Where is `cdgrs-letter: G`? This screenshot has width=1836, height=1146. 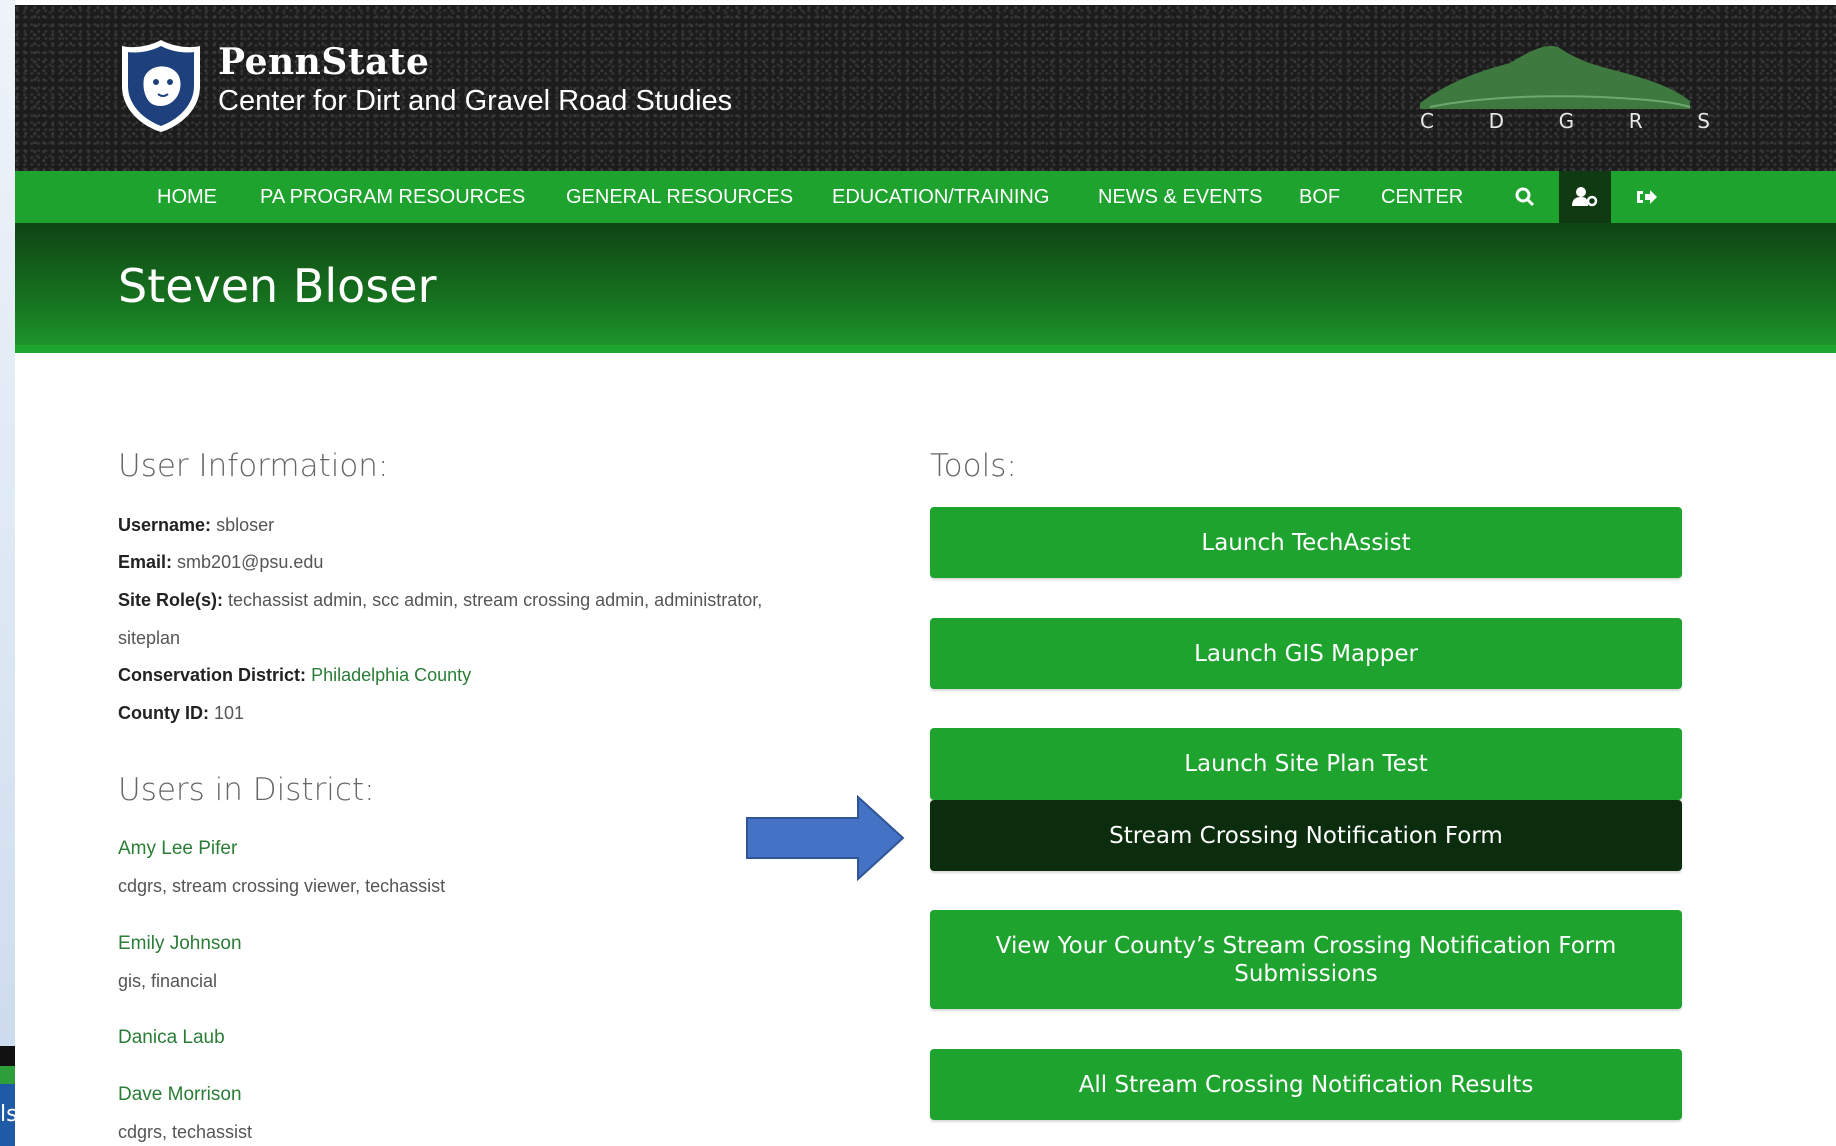 cdgrs-letter: G is located at coordinates (1566, 121).